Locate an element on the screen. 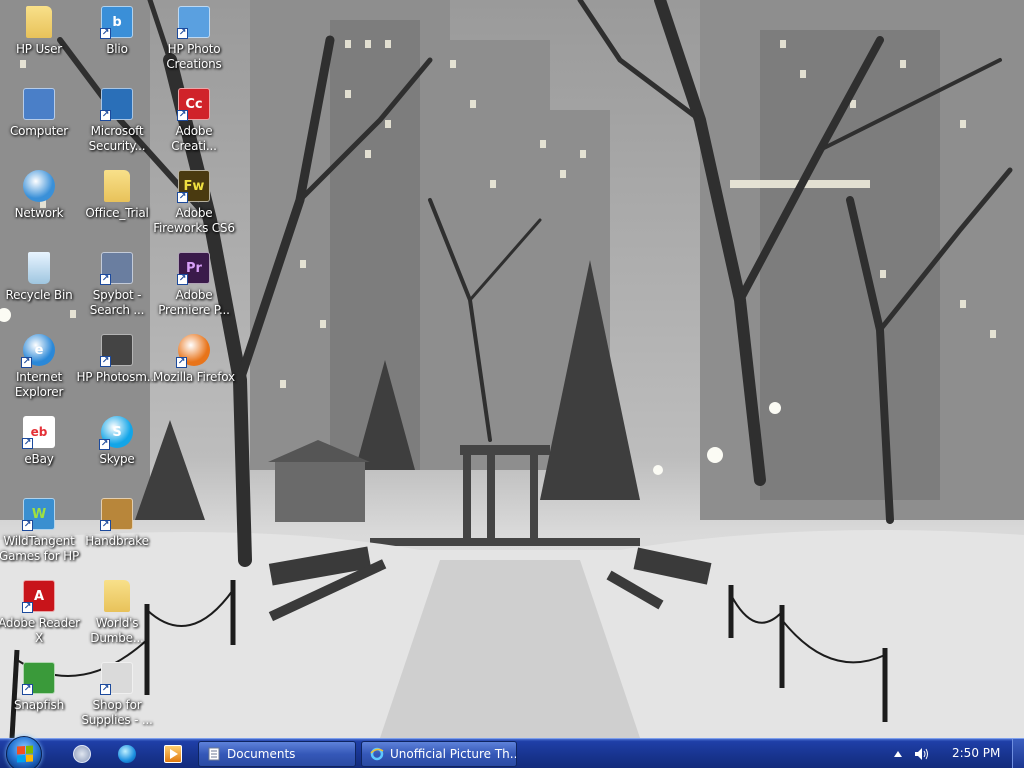 The height and width of the screenshot is (768, 1024). desktop-icon-adobe-reader-x: A ↗ Adobe Reader X is located at coordinates (40, 614).